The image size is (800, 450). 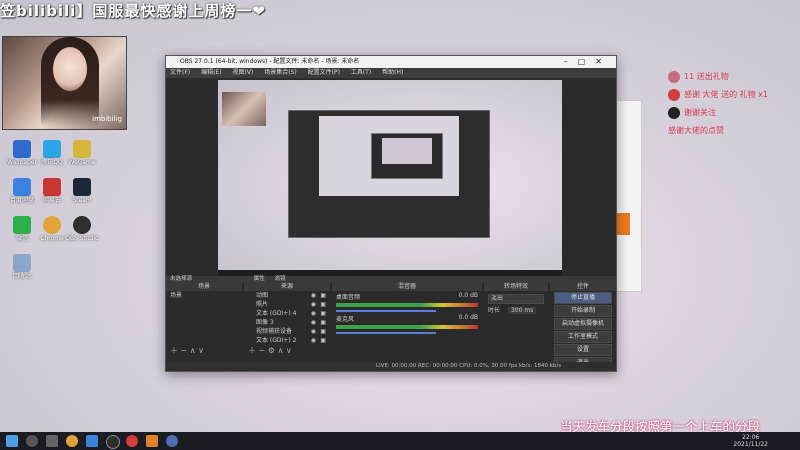 I want to click on tiktok-icon, so click(x=674, y=112).